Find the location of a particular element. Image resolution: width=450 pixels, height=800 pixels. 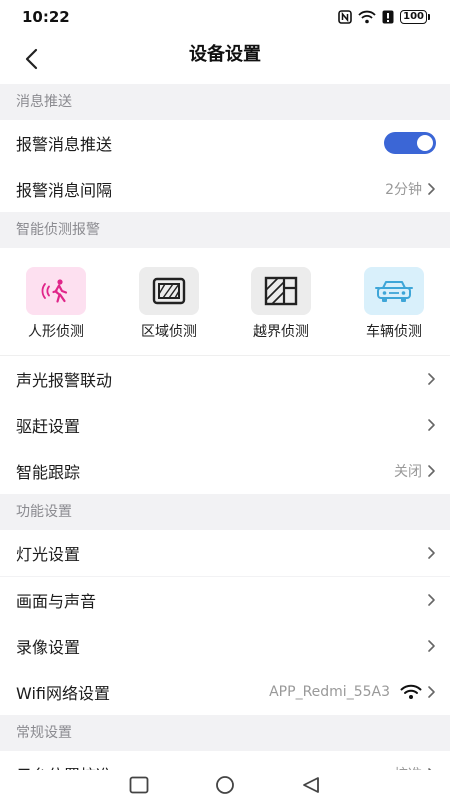

chevron-left-icon is located at coordinates (31, 59).